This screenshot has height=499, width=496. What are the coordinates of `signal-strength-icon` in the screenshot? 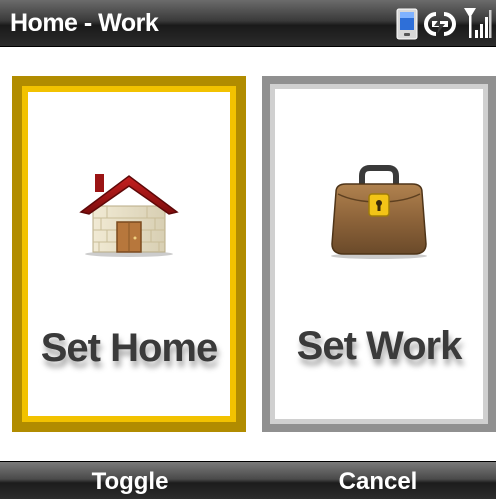 It's located at (477, 23).